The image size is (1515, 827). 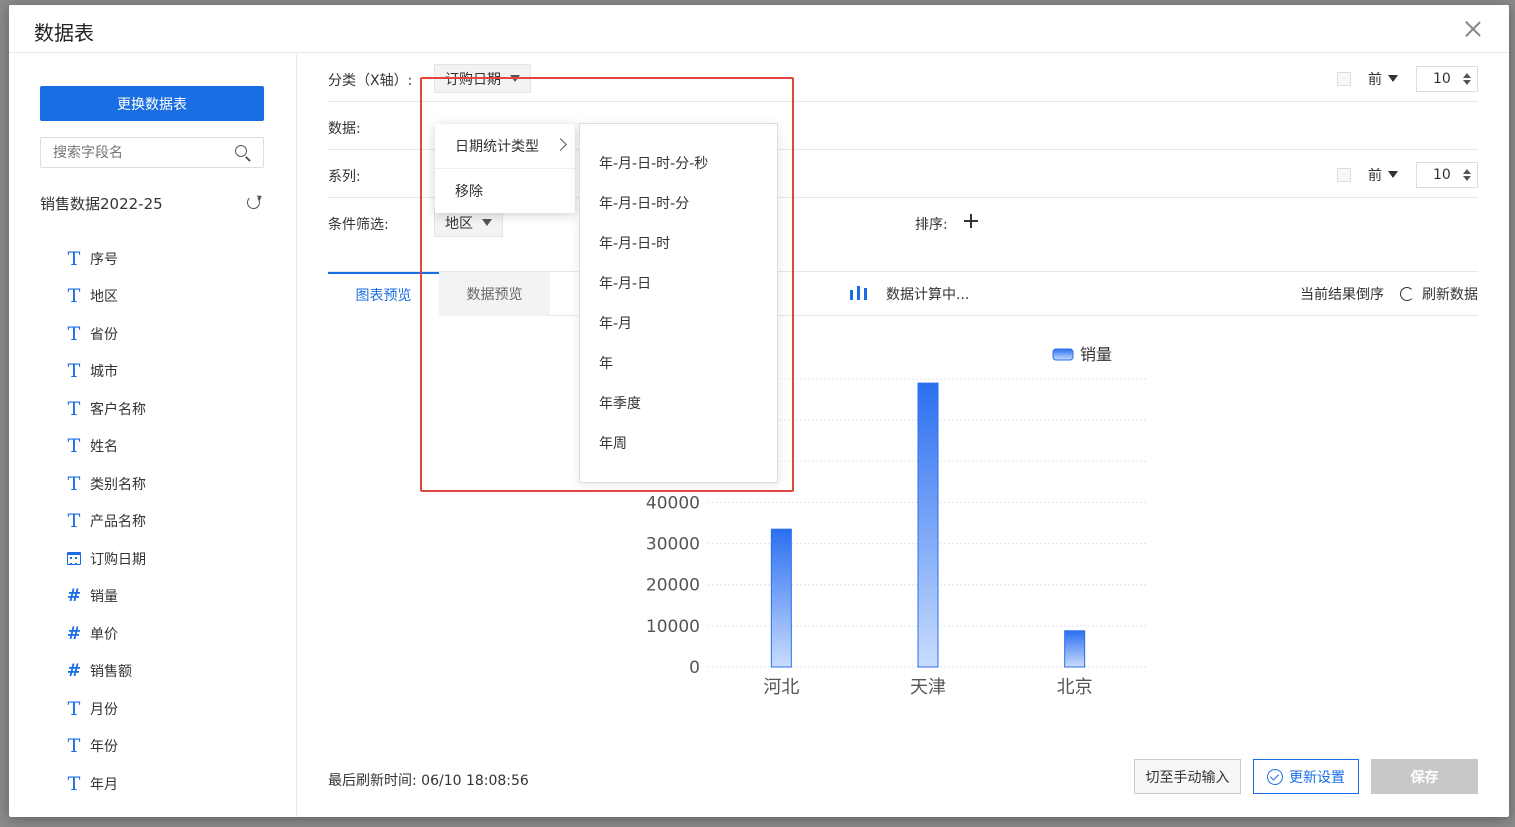 I want to click on top-n-stepper: 10, so click(x=1447, y=78).